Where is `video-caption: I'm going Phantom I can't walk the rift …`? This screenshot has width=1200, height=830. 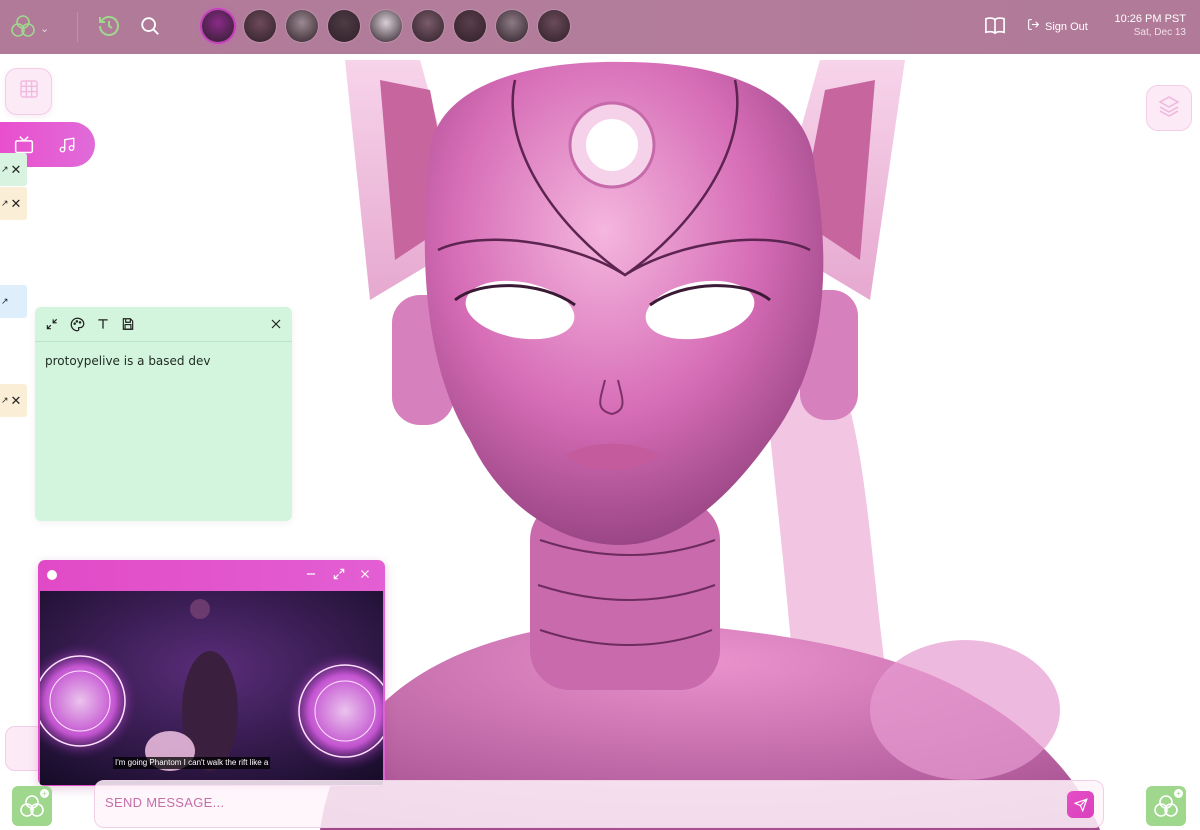 video-caption: I'm going Phantom I can't walk the rift … is located at coordinates (192, 763).